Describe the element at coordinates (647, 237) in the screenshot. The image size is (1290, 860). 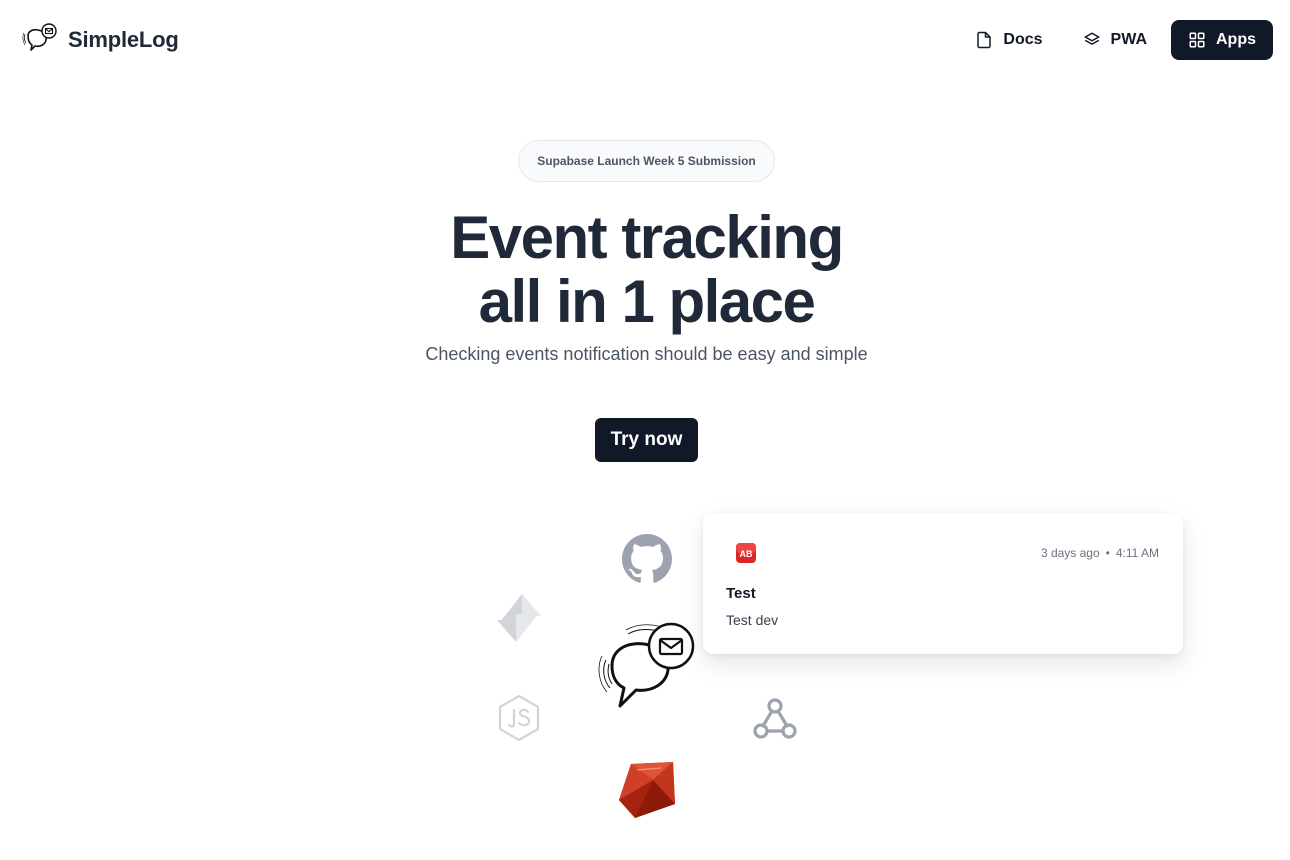
I see `hero-headline-line-1: Event tracking` at that location.